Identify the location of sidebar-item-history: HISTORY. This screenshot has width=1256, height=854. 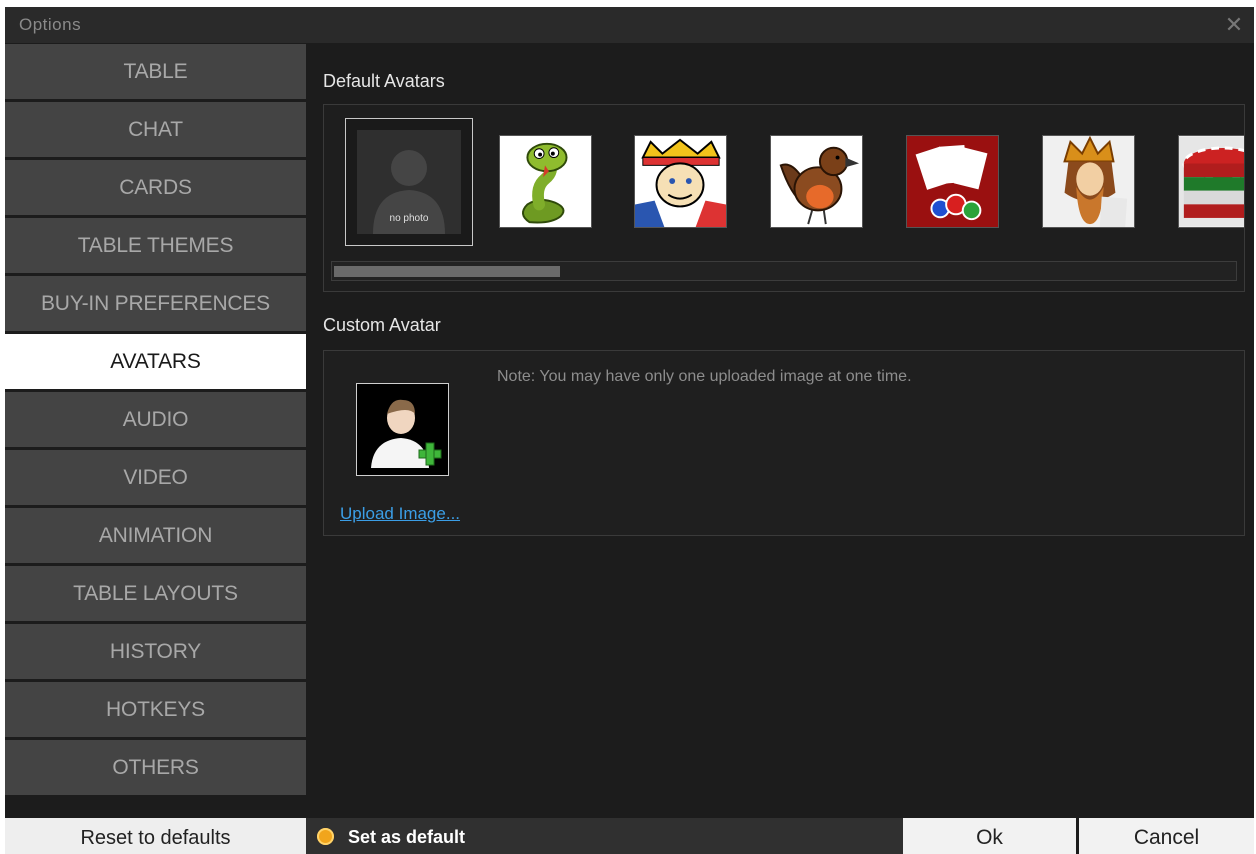
(155, 651).